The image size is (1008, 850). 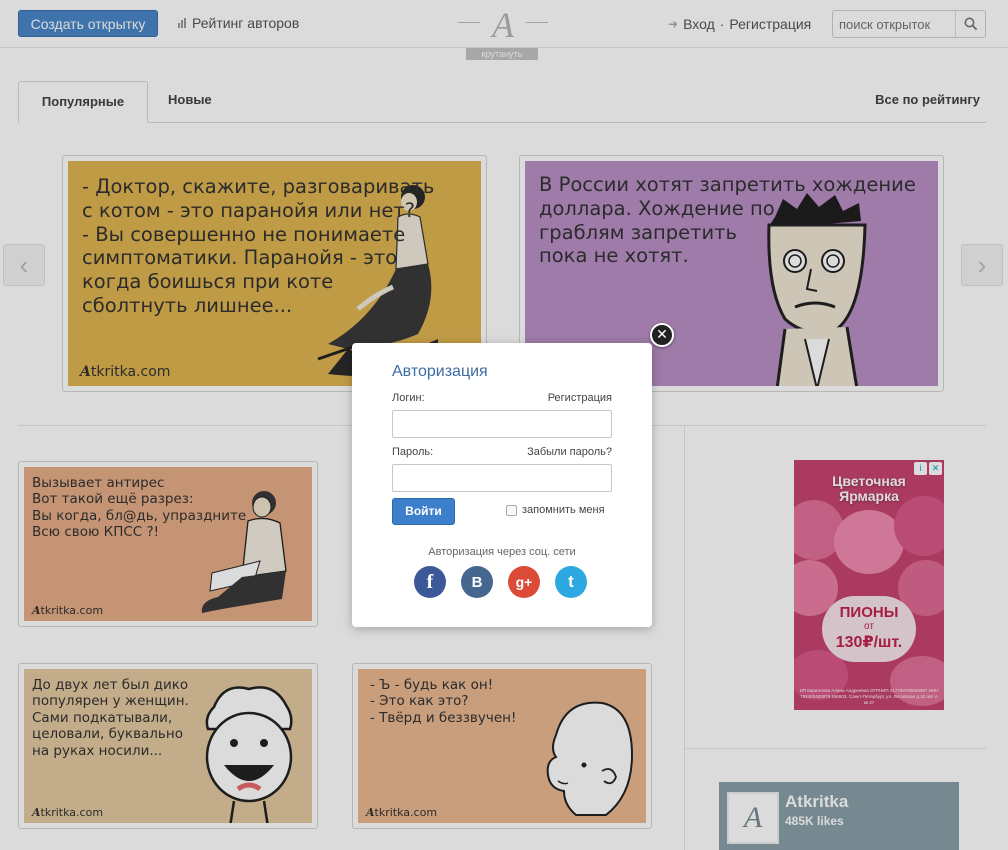 I want to click on facebook-icon: f, so click(x=430, y=581).